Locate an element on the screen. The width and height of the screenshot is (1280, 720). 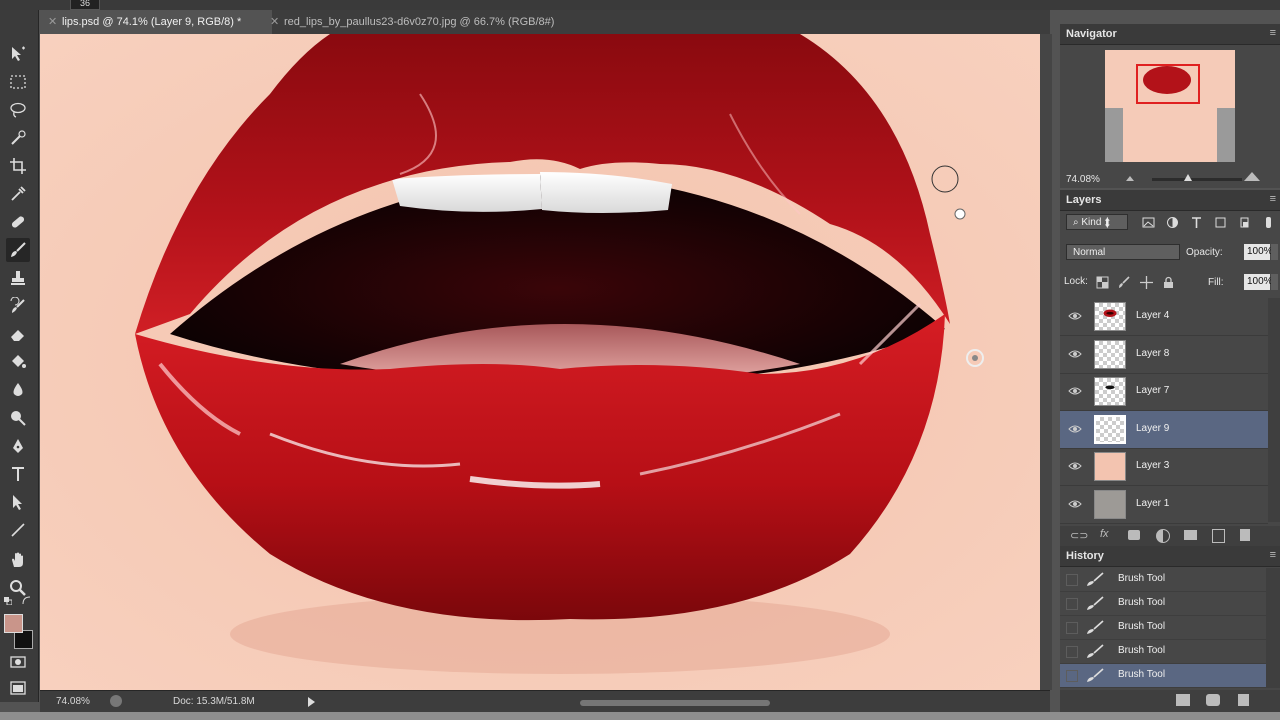
crop-icon is located at coordinates (18, 166).